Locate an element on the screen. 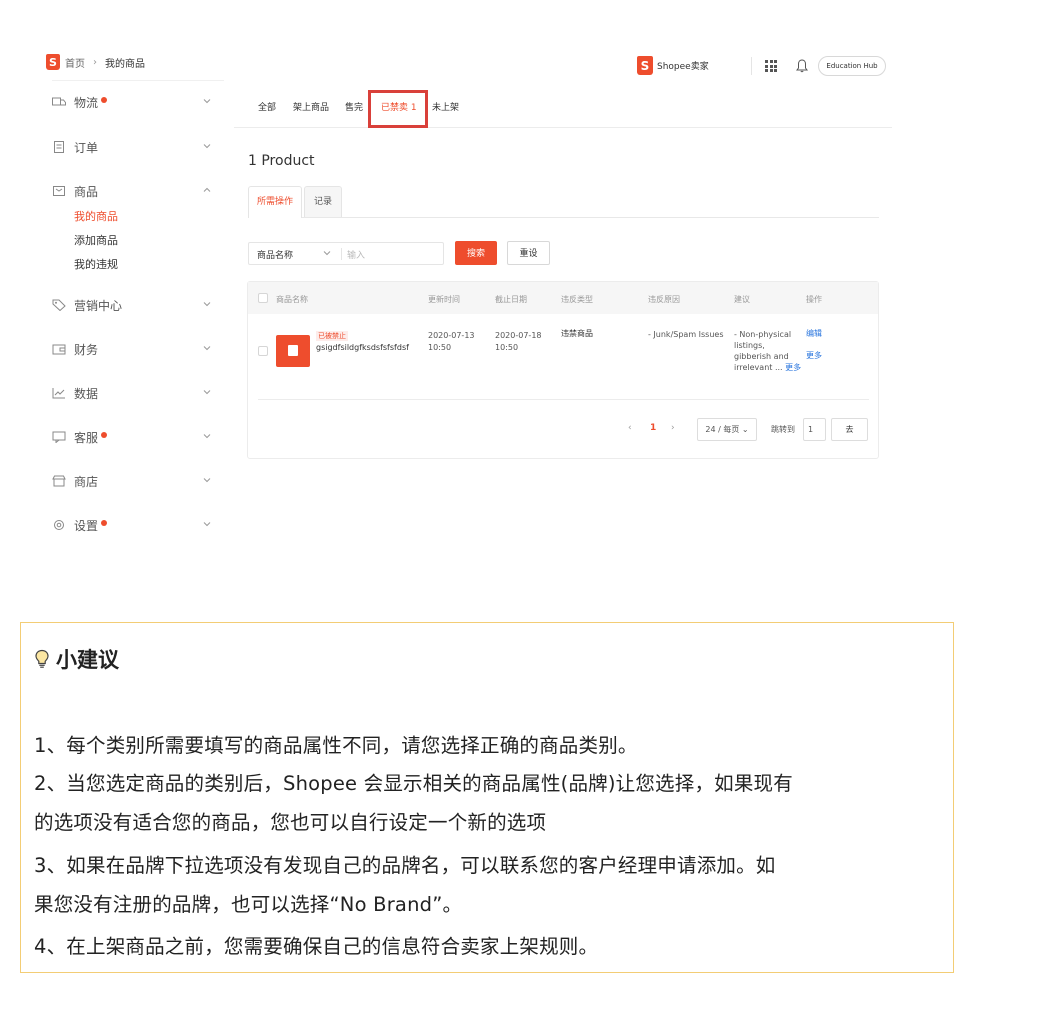 The image size is (1053, 1009). tip-title-text: 小建议 is located at coordinates (87, 660).